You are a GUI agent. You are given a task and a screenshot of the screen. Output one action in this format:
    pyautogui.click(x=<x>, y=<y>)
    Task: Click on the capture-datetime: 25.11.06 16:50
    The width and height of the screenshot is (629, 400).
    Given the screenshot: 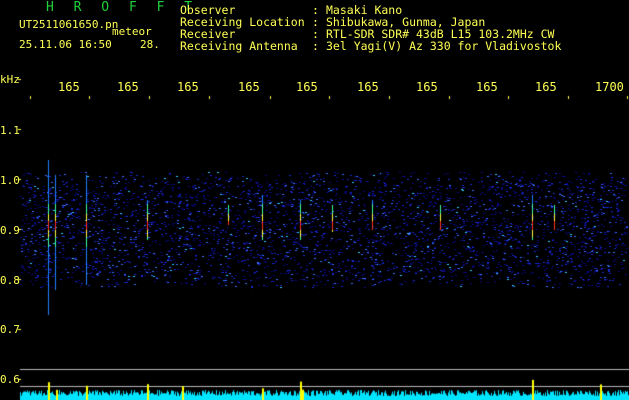 What is the action you would take?
    pyautogui.click(x=65, y=44)
    